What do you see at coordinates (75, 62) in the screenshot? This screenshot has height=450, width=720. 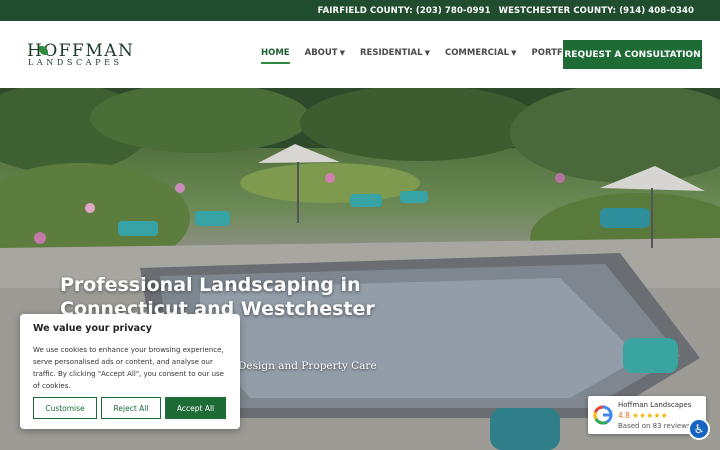 I see `logo-tagline: LANDSCAPES` at bounding box center [75, 62].